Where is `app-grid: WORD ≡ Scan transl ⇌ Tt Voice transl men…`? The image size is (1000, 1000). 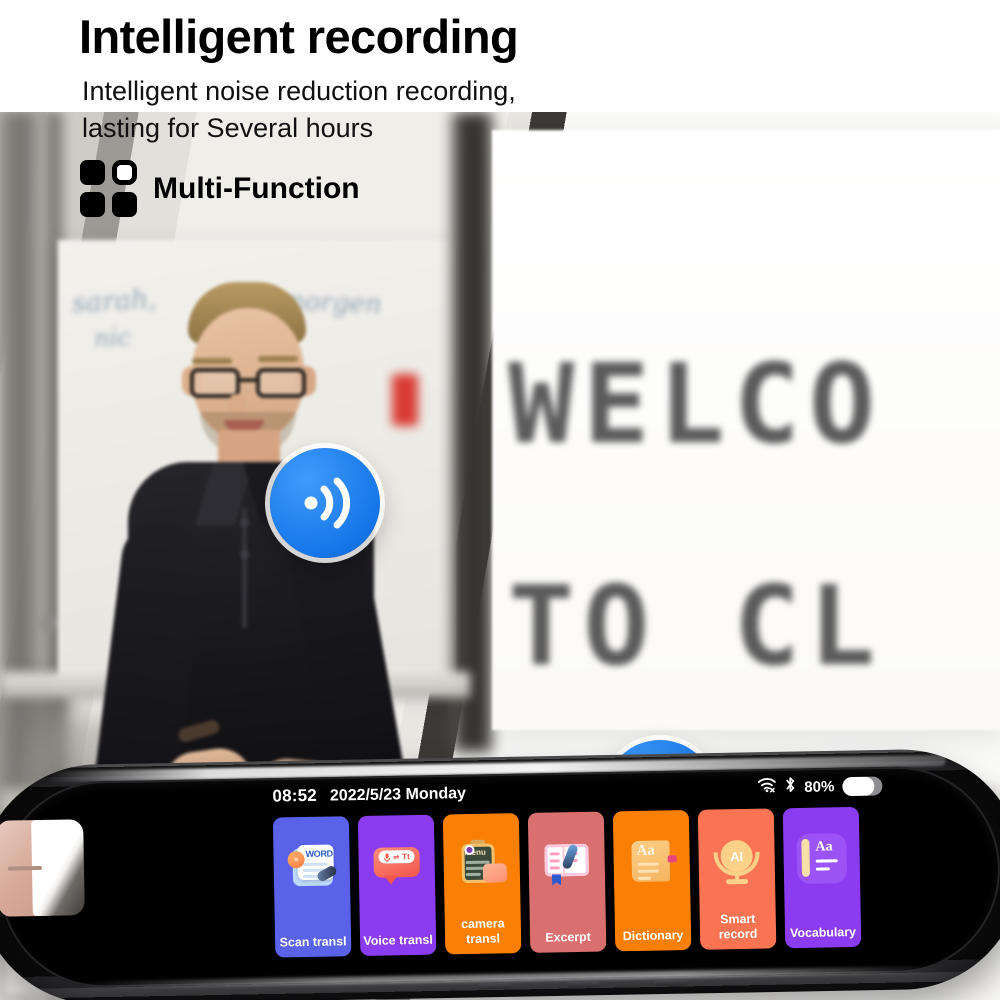 app-grid: WORD ≡ Scan transl ⇌ Tt Voice transl men… is located at coordinates (567, 882).